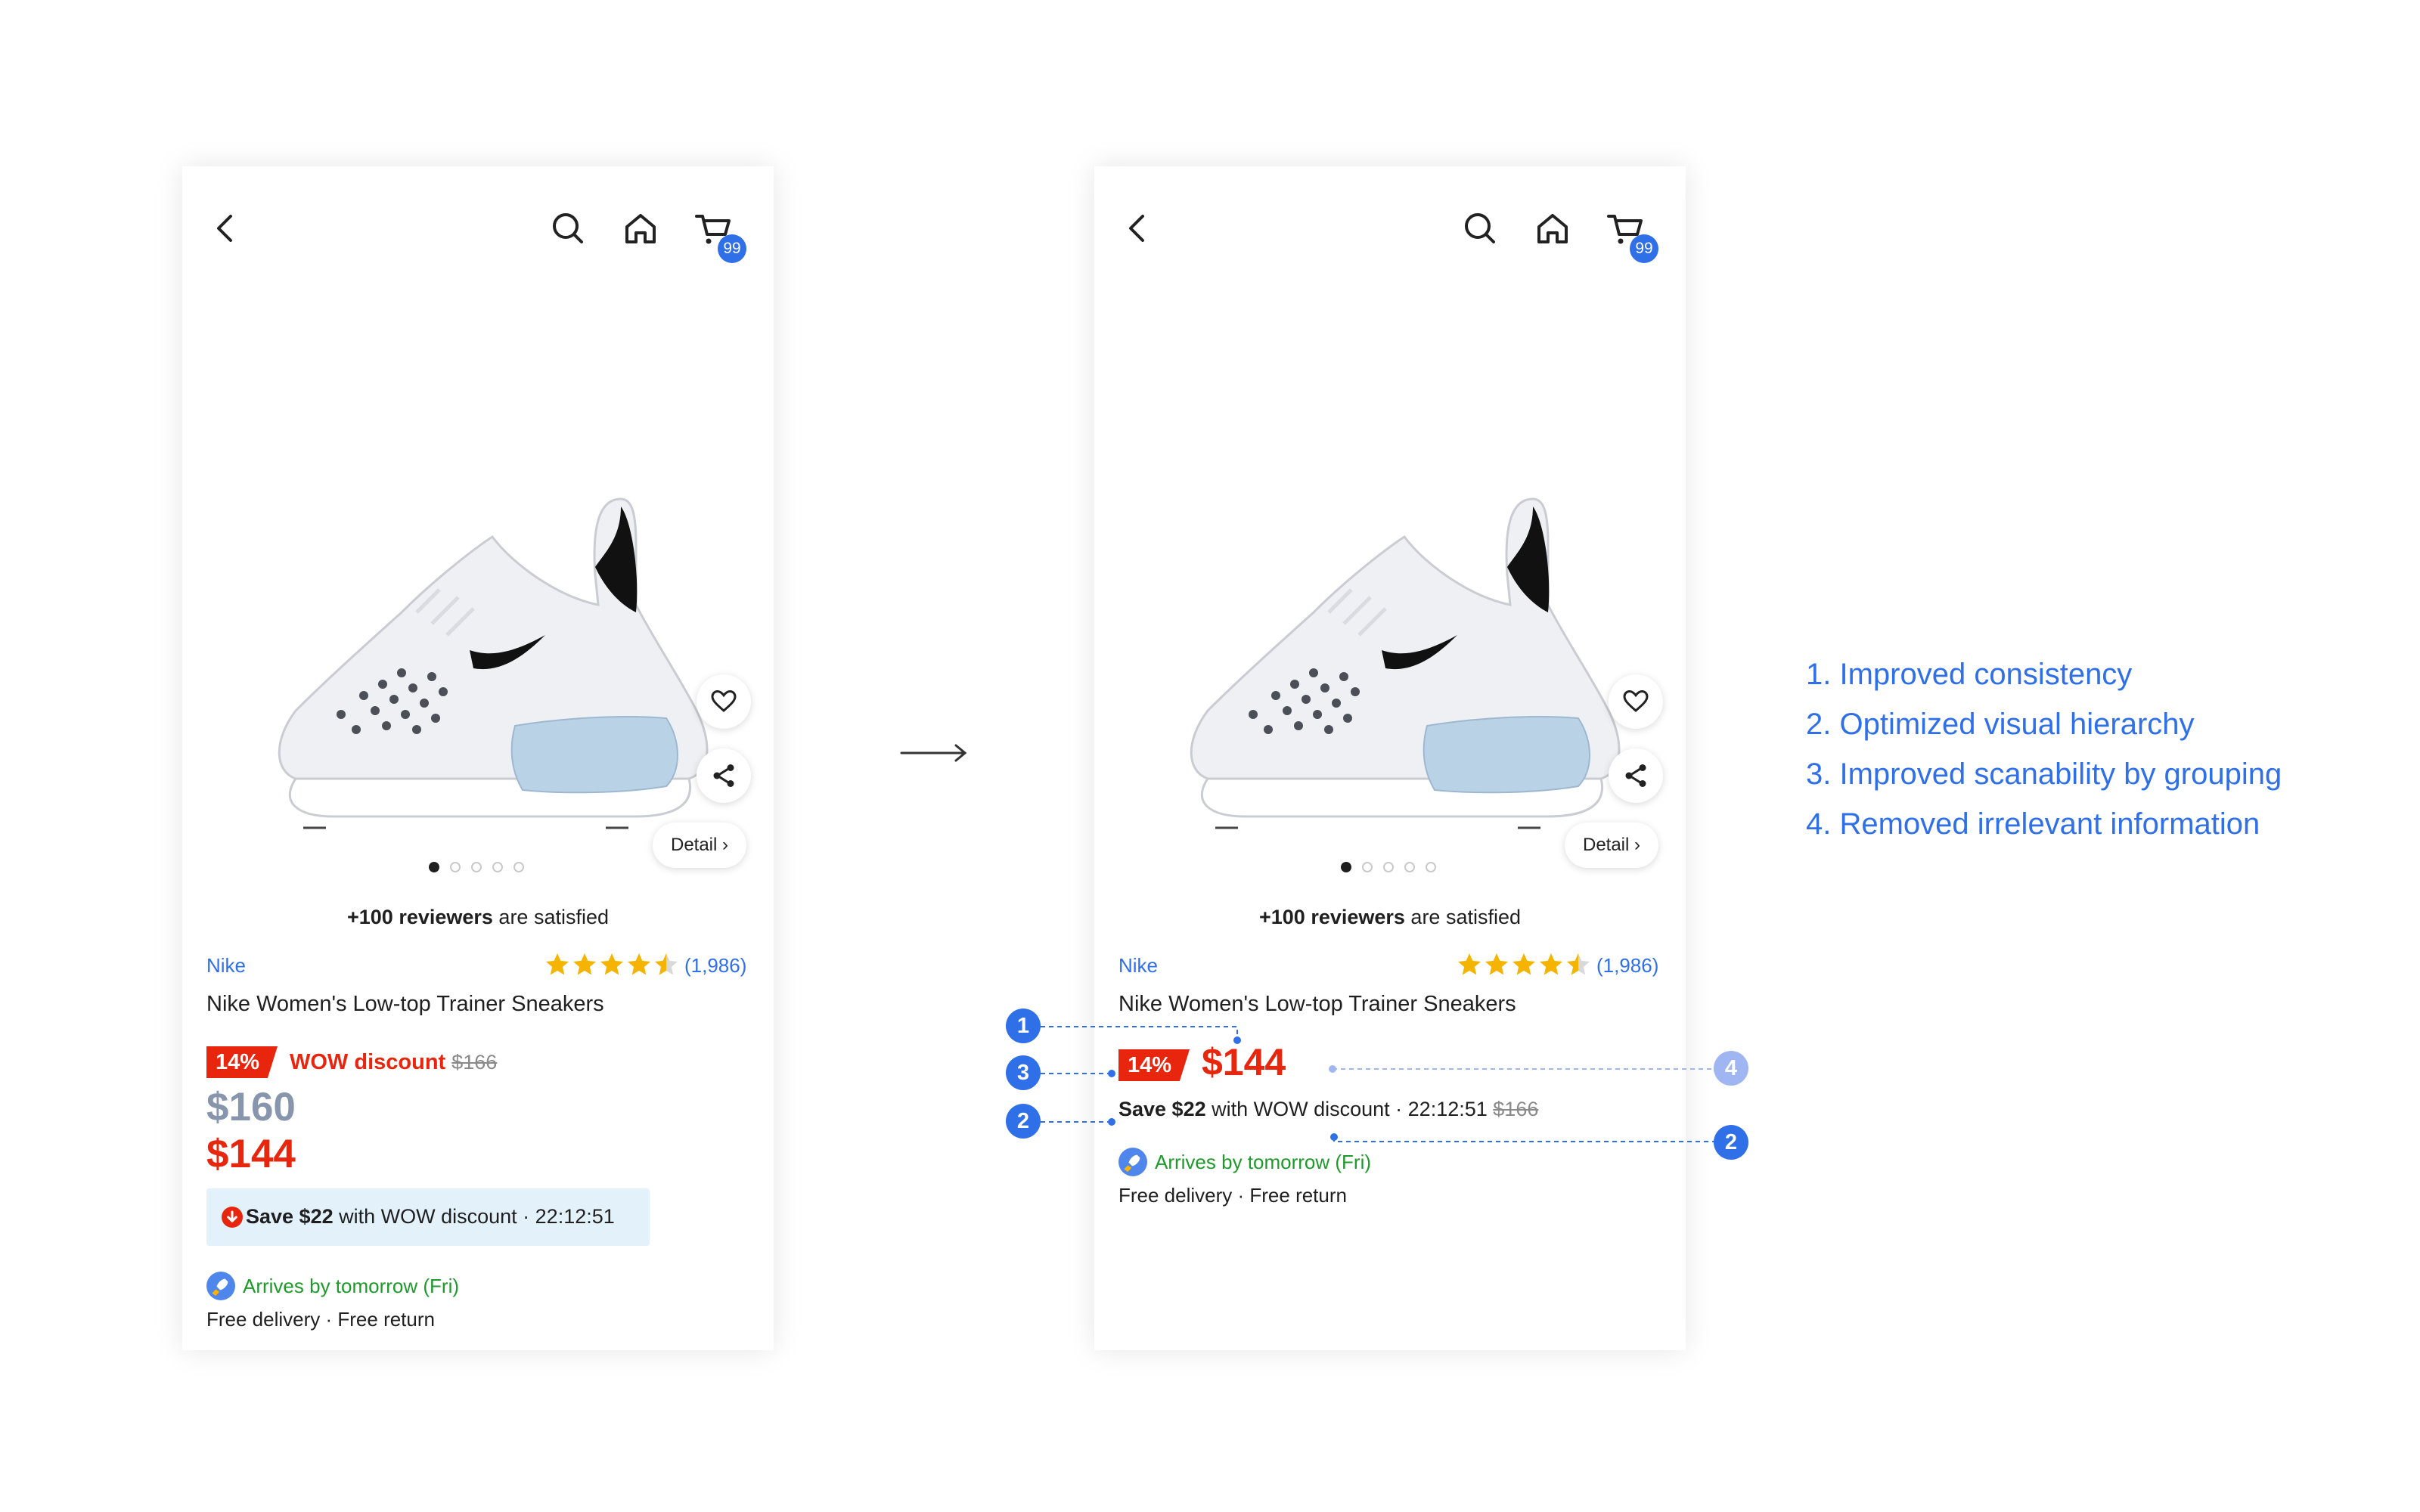 This screenshot has width=2420, height=1512. Describe the element at coordinates (1969, 674) in the screenshot. I see `note-item: 1. Improved consistency` at that location.